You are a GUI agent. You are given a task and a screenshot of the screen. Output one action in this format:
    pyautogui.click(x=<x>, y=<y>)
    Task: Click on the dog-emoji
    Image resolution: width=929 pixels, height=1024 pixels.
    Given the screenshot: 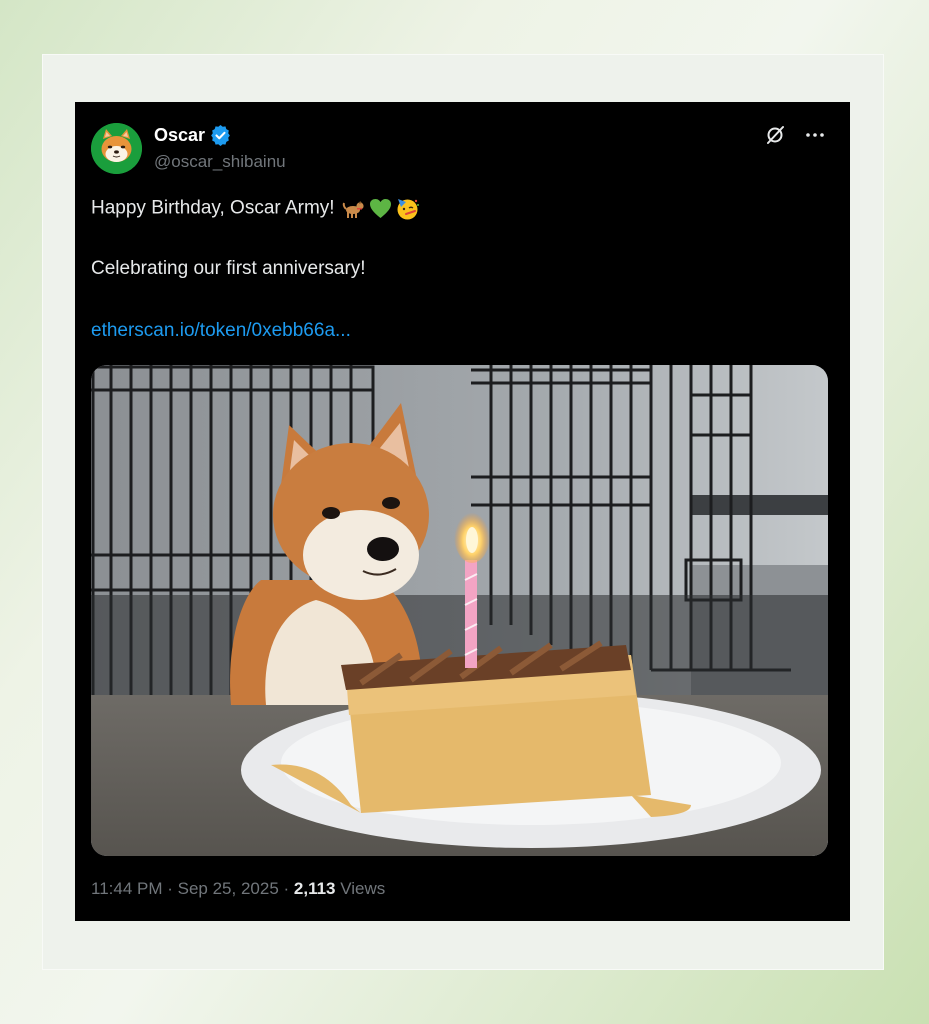 What is the action you would take?
    pyautogui.click(x=353, y=209)
    